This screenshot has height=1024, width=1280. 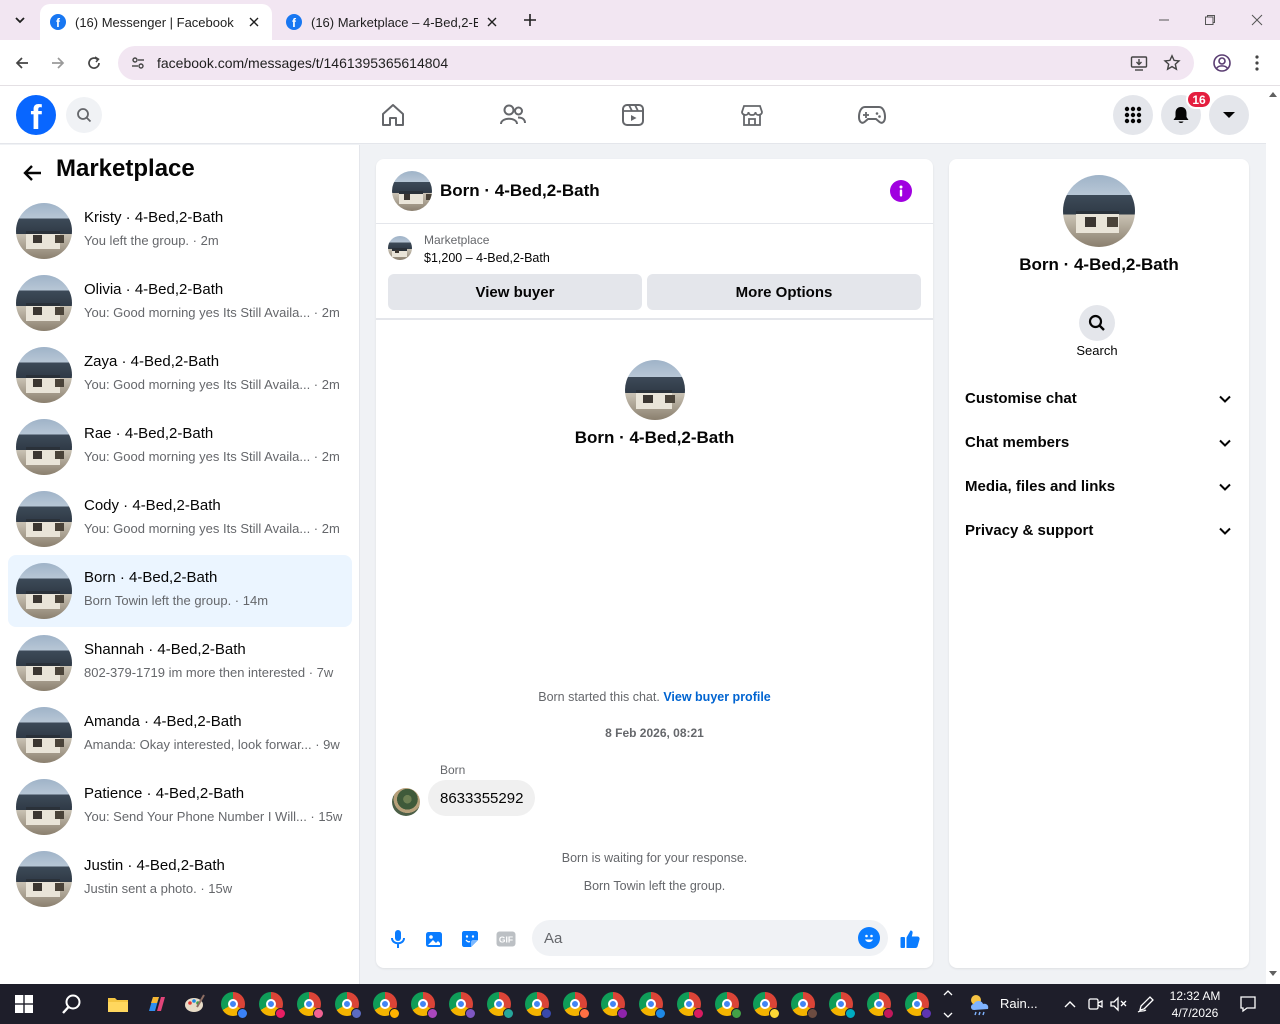 I want to click on gif-icon: GIF, so click(x=506, y=939).